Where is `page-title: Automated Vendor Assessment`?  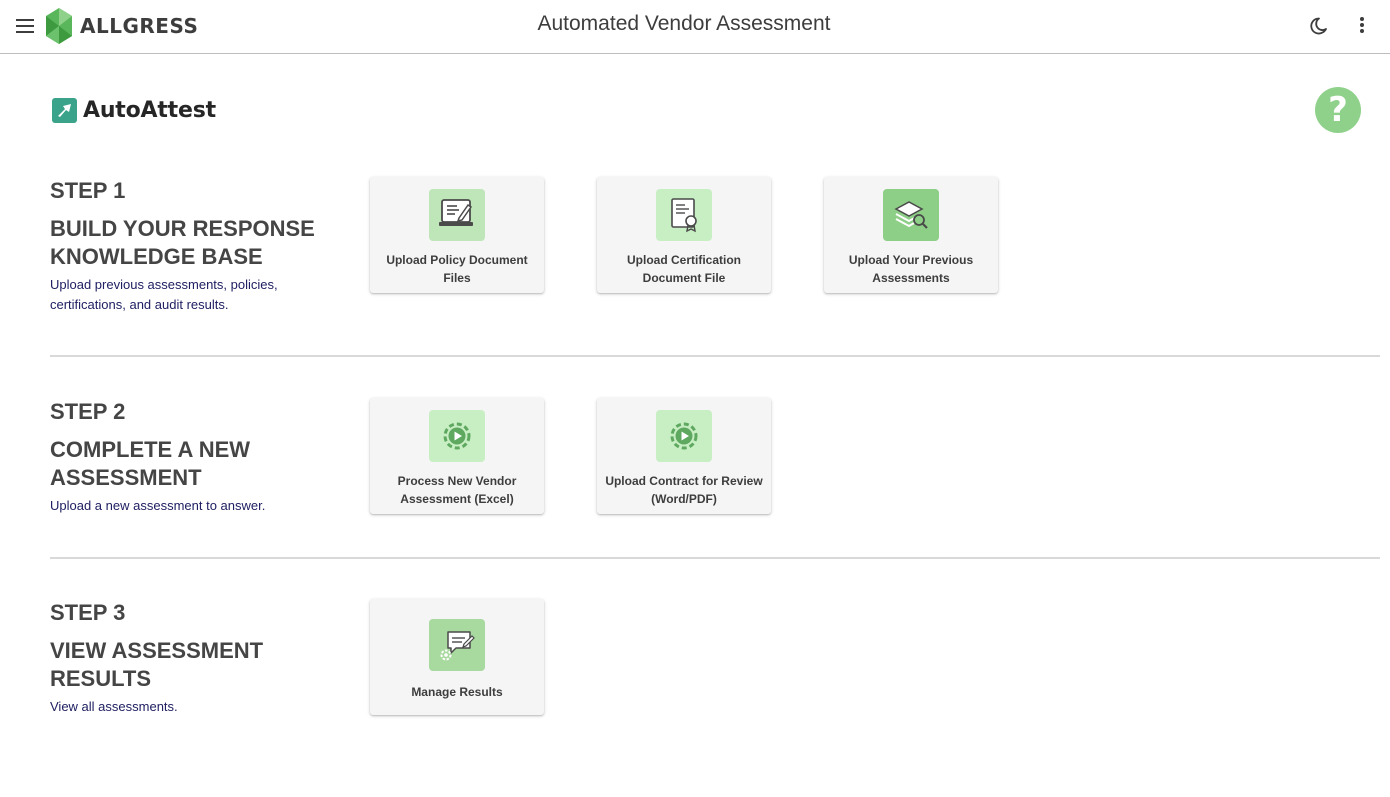
page-title: Automated Vendor Assessment is located at coordinates (684, 23).